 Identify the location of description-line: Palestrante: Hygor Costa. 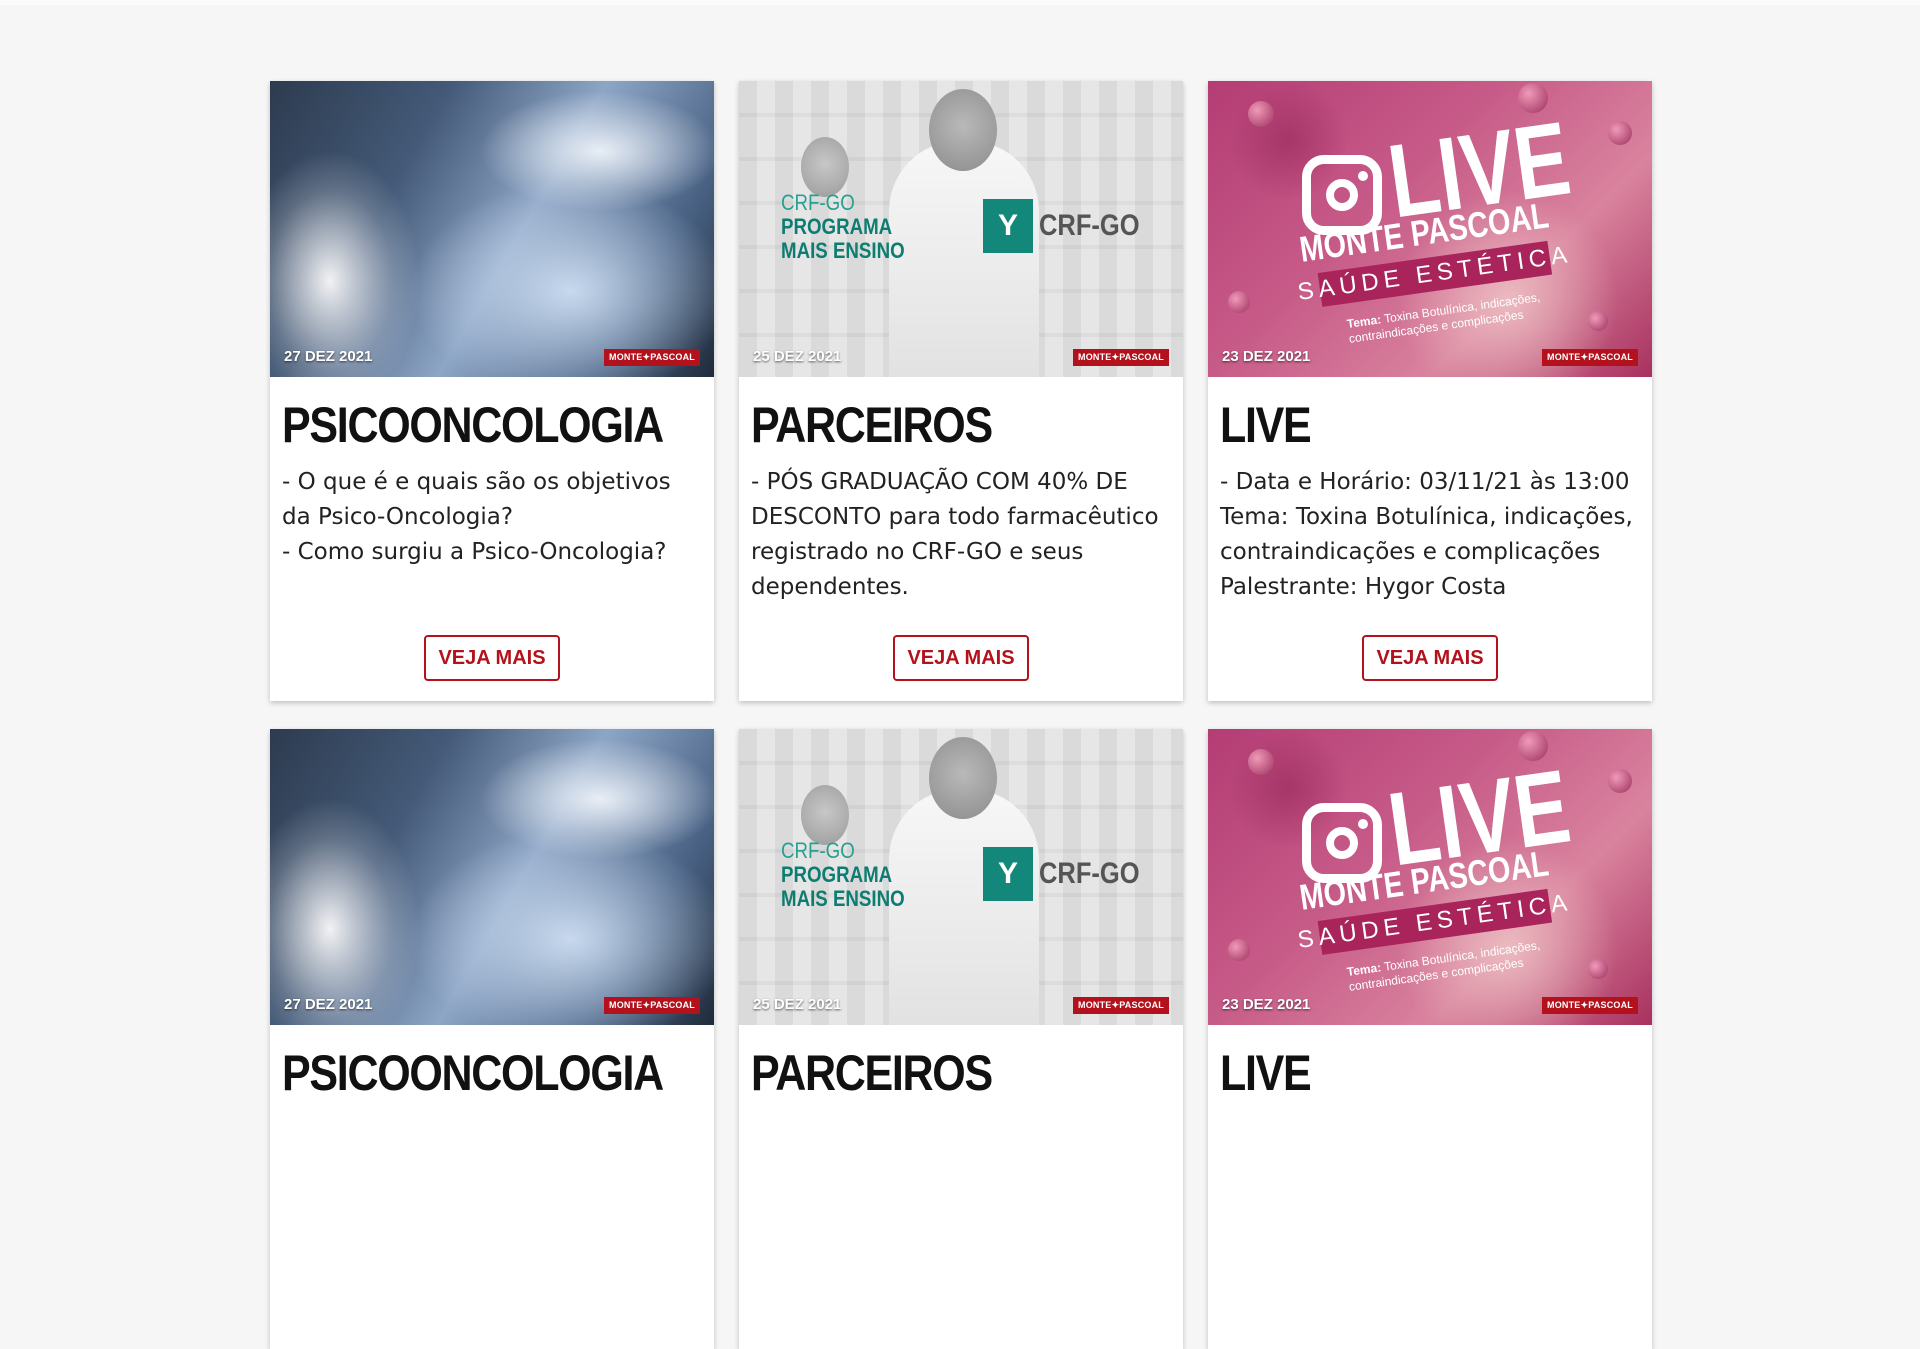
(1363, 587).